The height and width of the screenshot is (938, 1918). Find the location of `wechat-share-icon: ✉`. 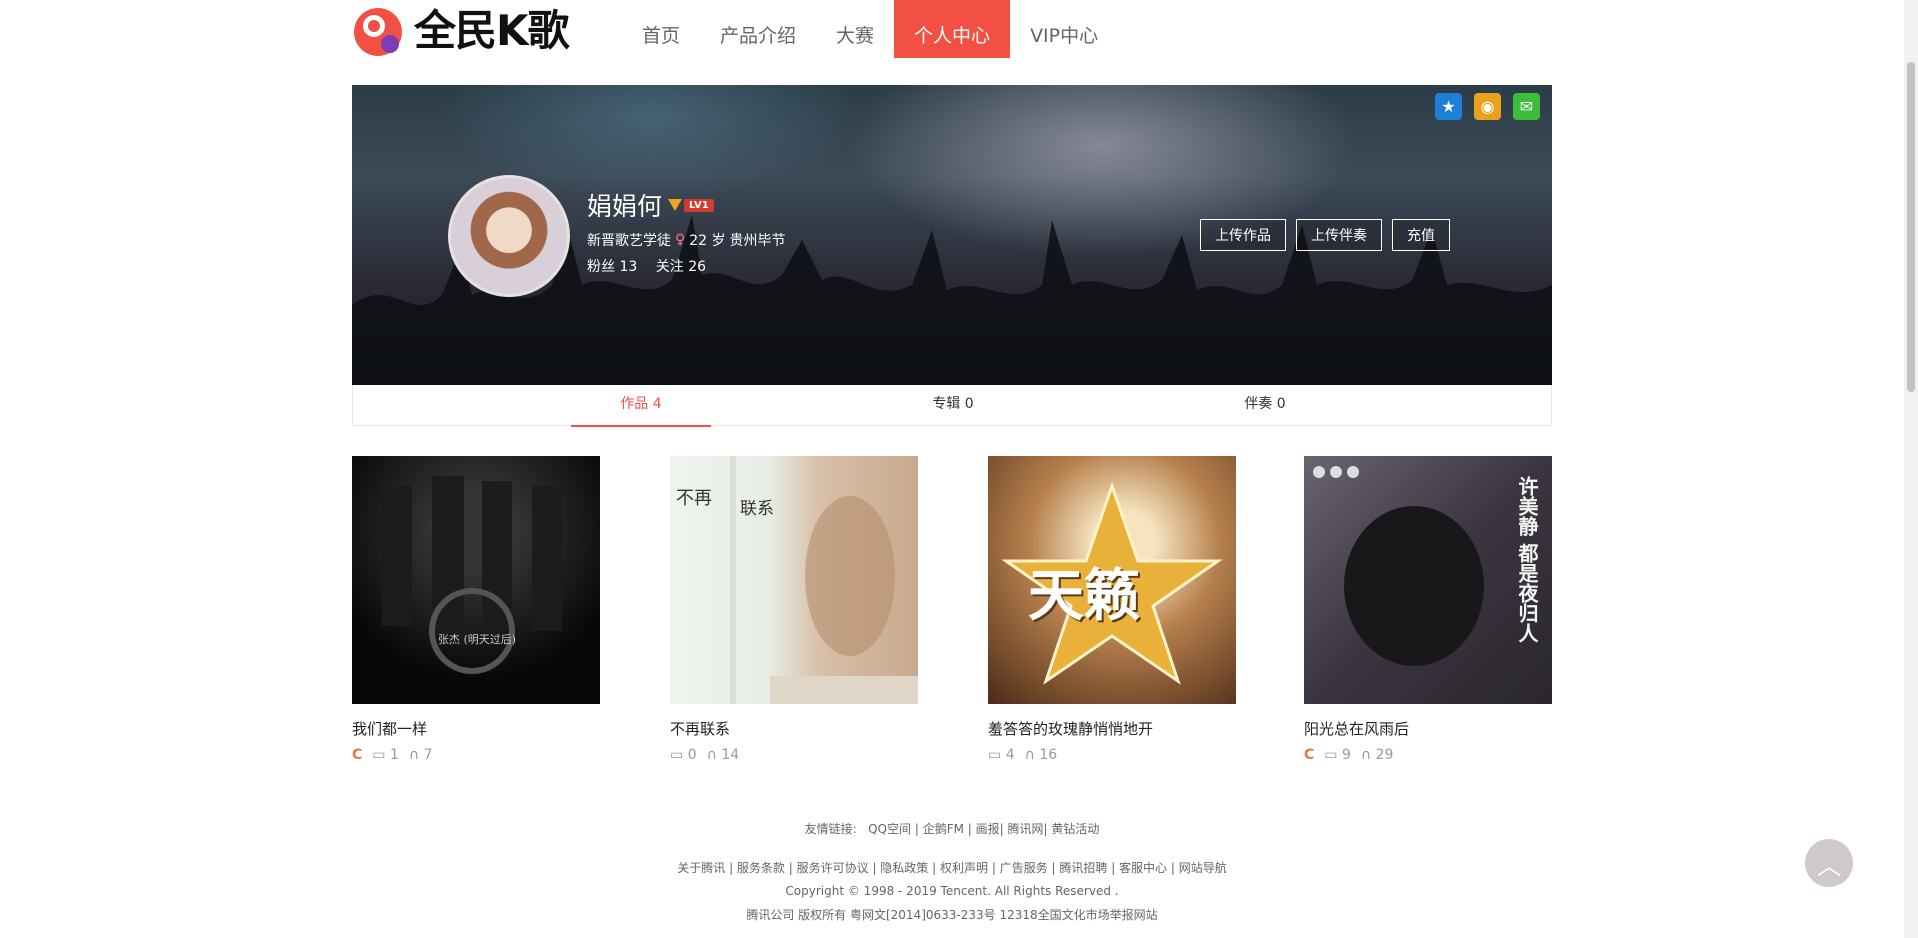

wechat-share-icon: ✉ is located at coordinates (1526, 106).